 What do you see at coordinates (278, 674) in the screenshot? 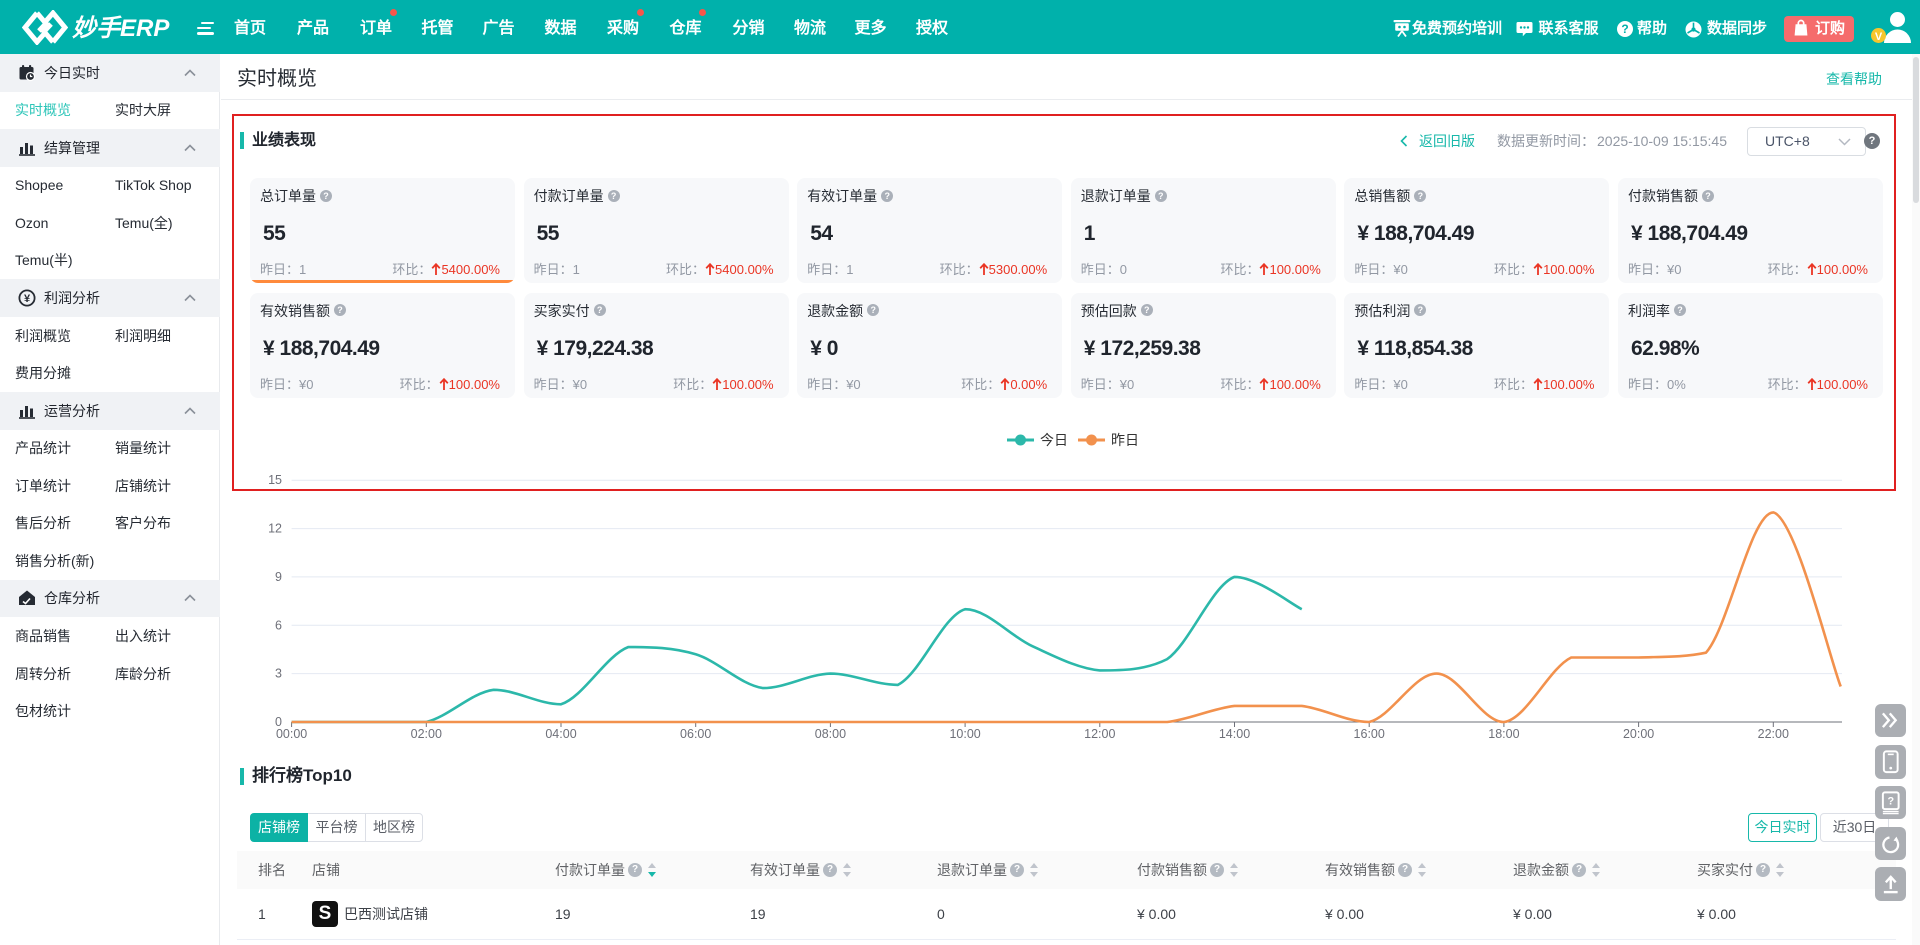
I see `svg-text: 3` at bounding box center [278, 674].